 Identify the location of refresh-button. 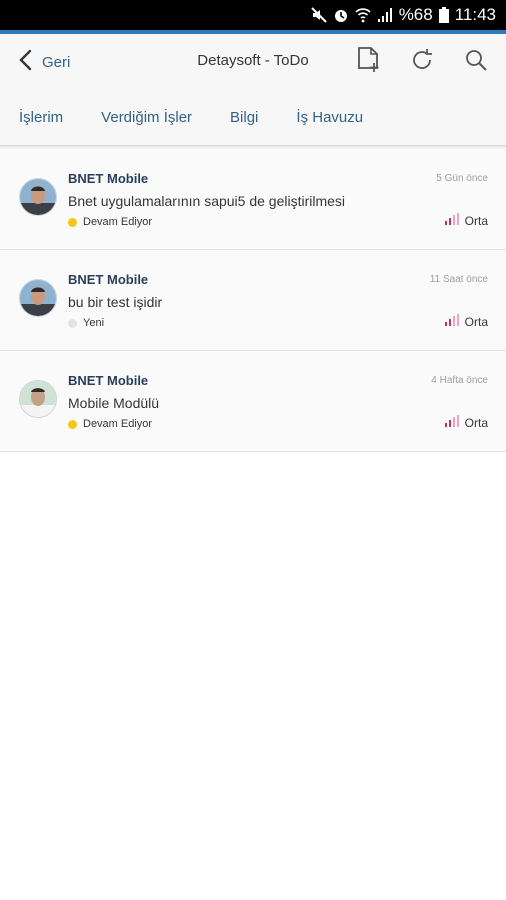
(422, 62).